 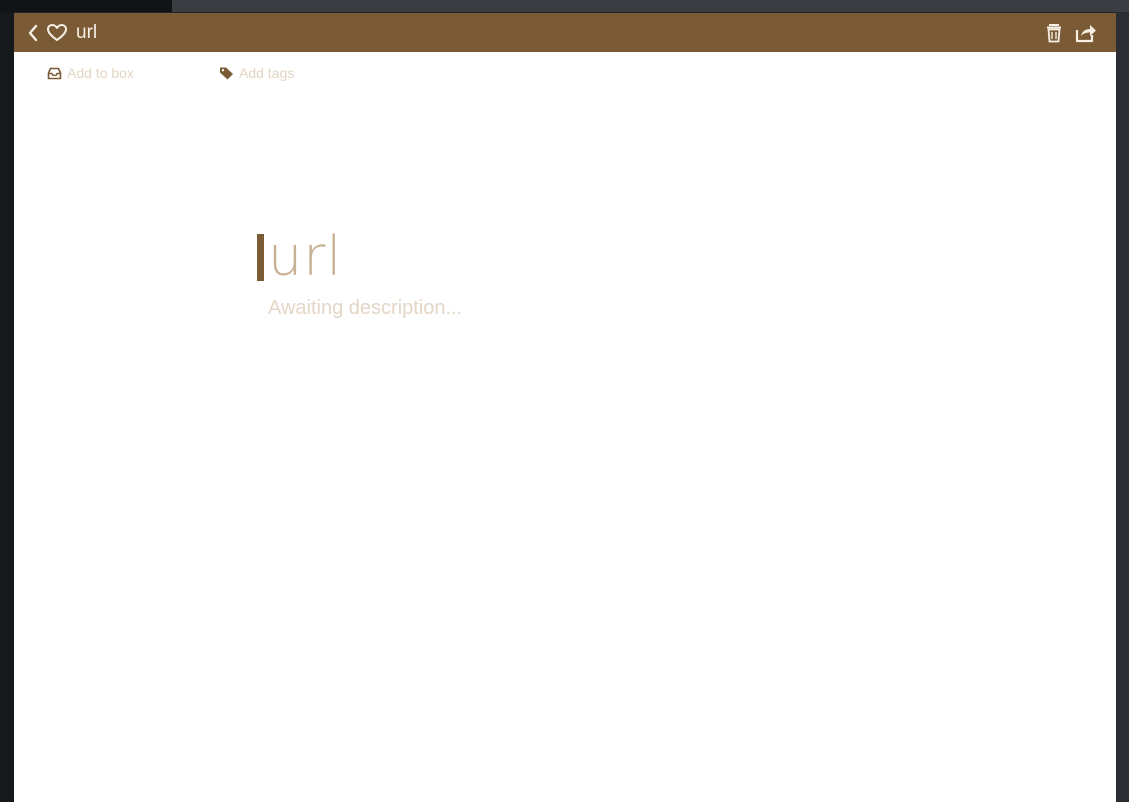 What do you see at coordinates (260, 257) in the screenshot?
I see `title-text-cursor` at bounding box center [260, 257].